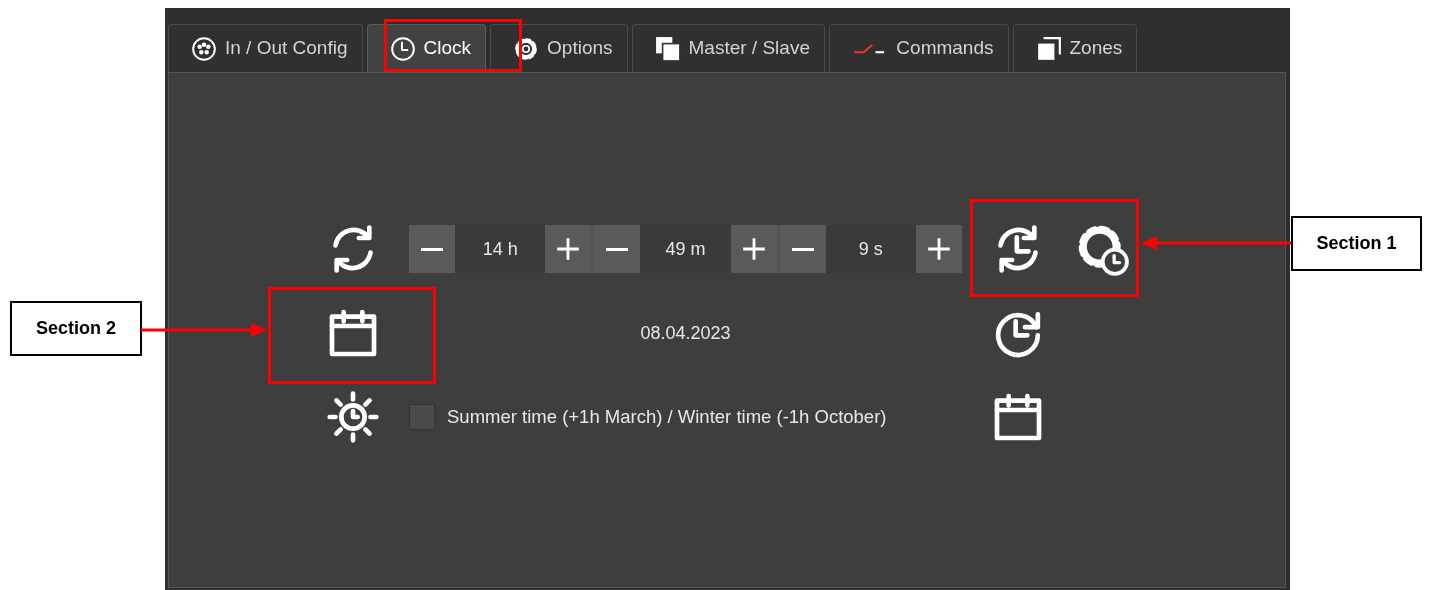 This screenshot has height=590, width=1432. Describe the element at coordinates (500, 249) in the screenshot. I see `time-field: 14 h` at that location.